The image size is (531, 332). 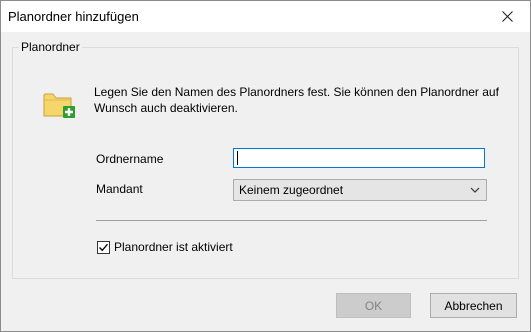 I want to click on close-icon, so click(x=507, y=16).